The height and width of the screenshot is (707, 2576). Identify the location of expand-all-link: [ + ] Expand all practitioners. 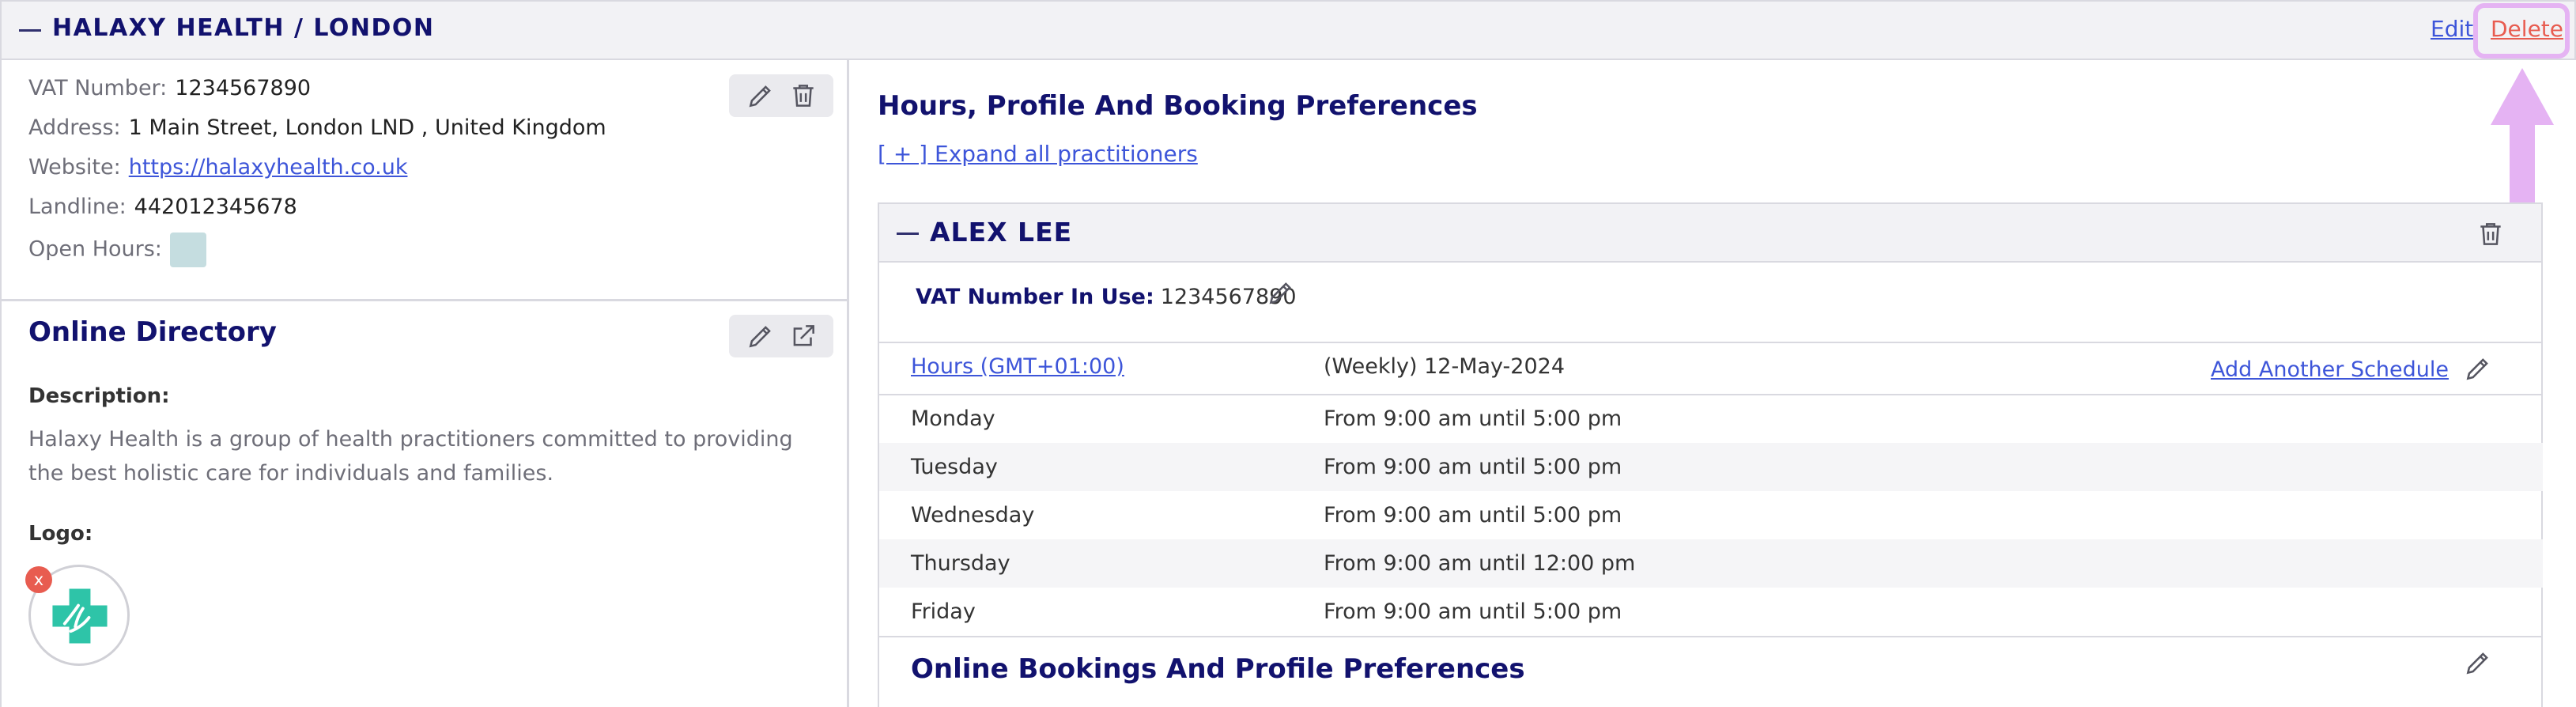
(1038, 154).